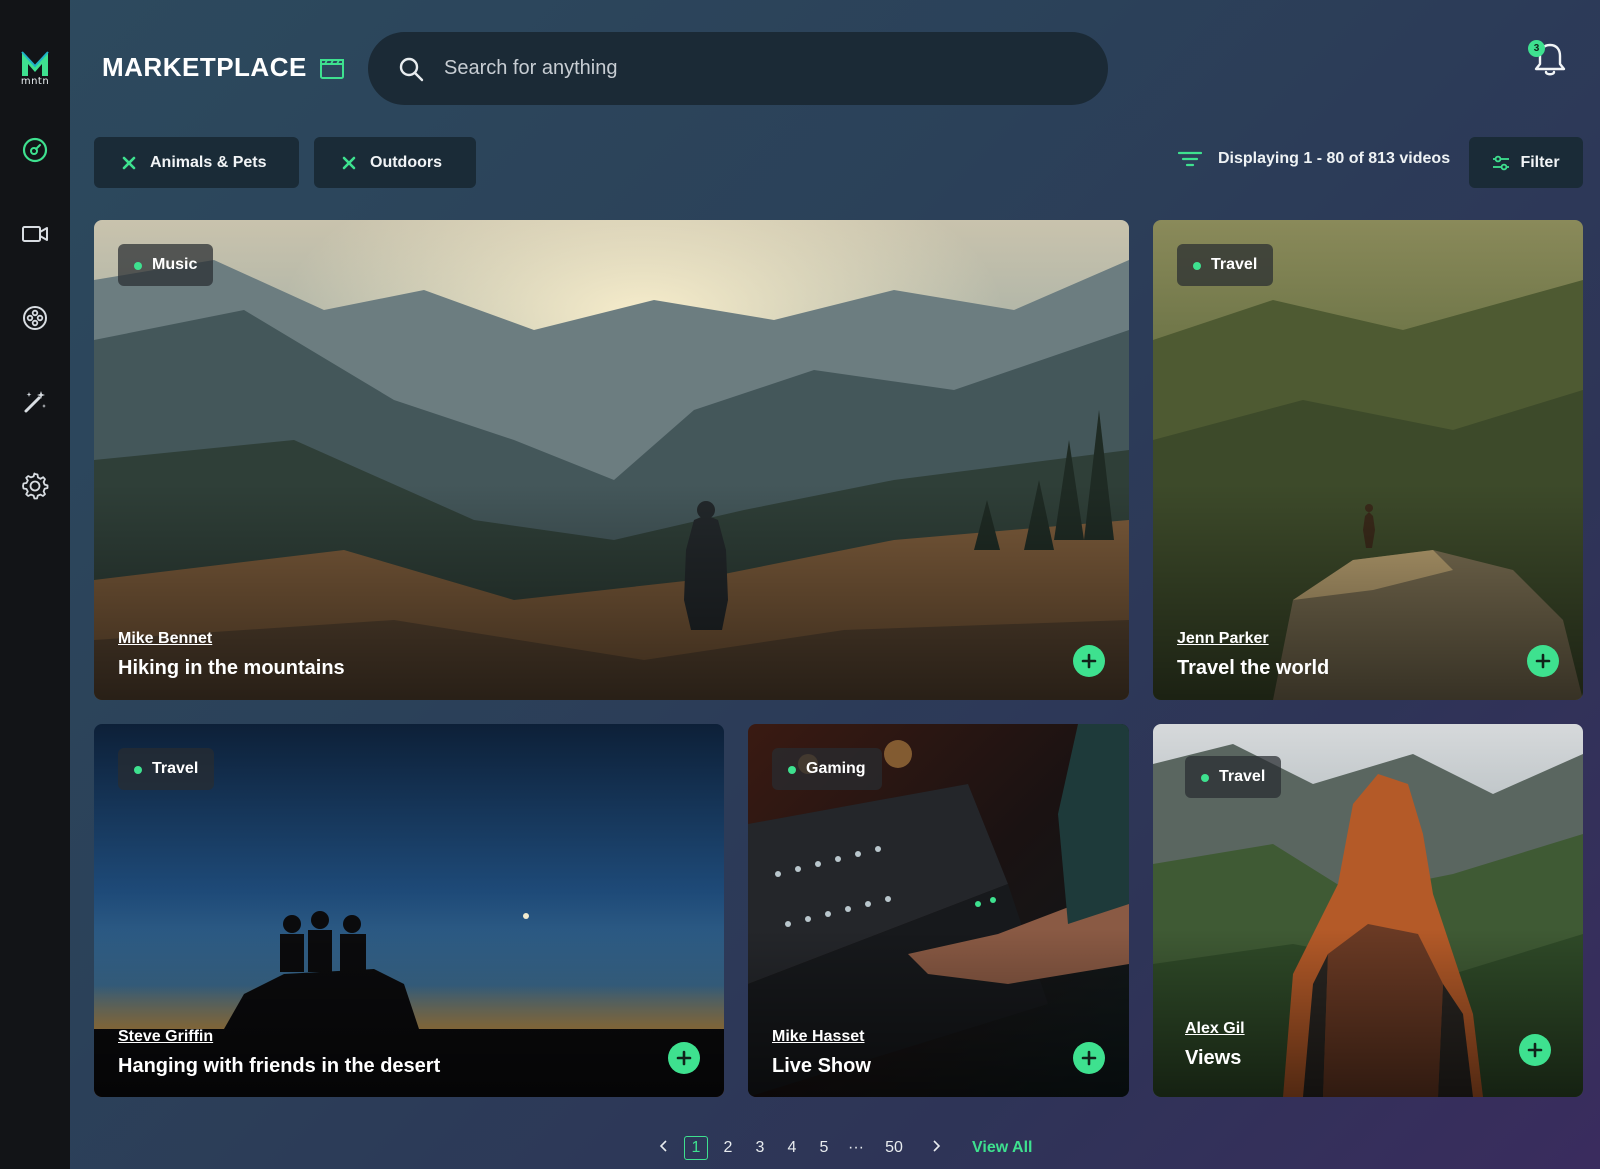 This screenshot has width=1600, height=1169. Describe the element at coordinates (165, 639) in the screenshot. I see `author-link: Mike Bennet` at that location.